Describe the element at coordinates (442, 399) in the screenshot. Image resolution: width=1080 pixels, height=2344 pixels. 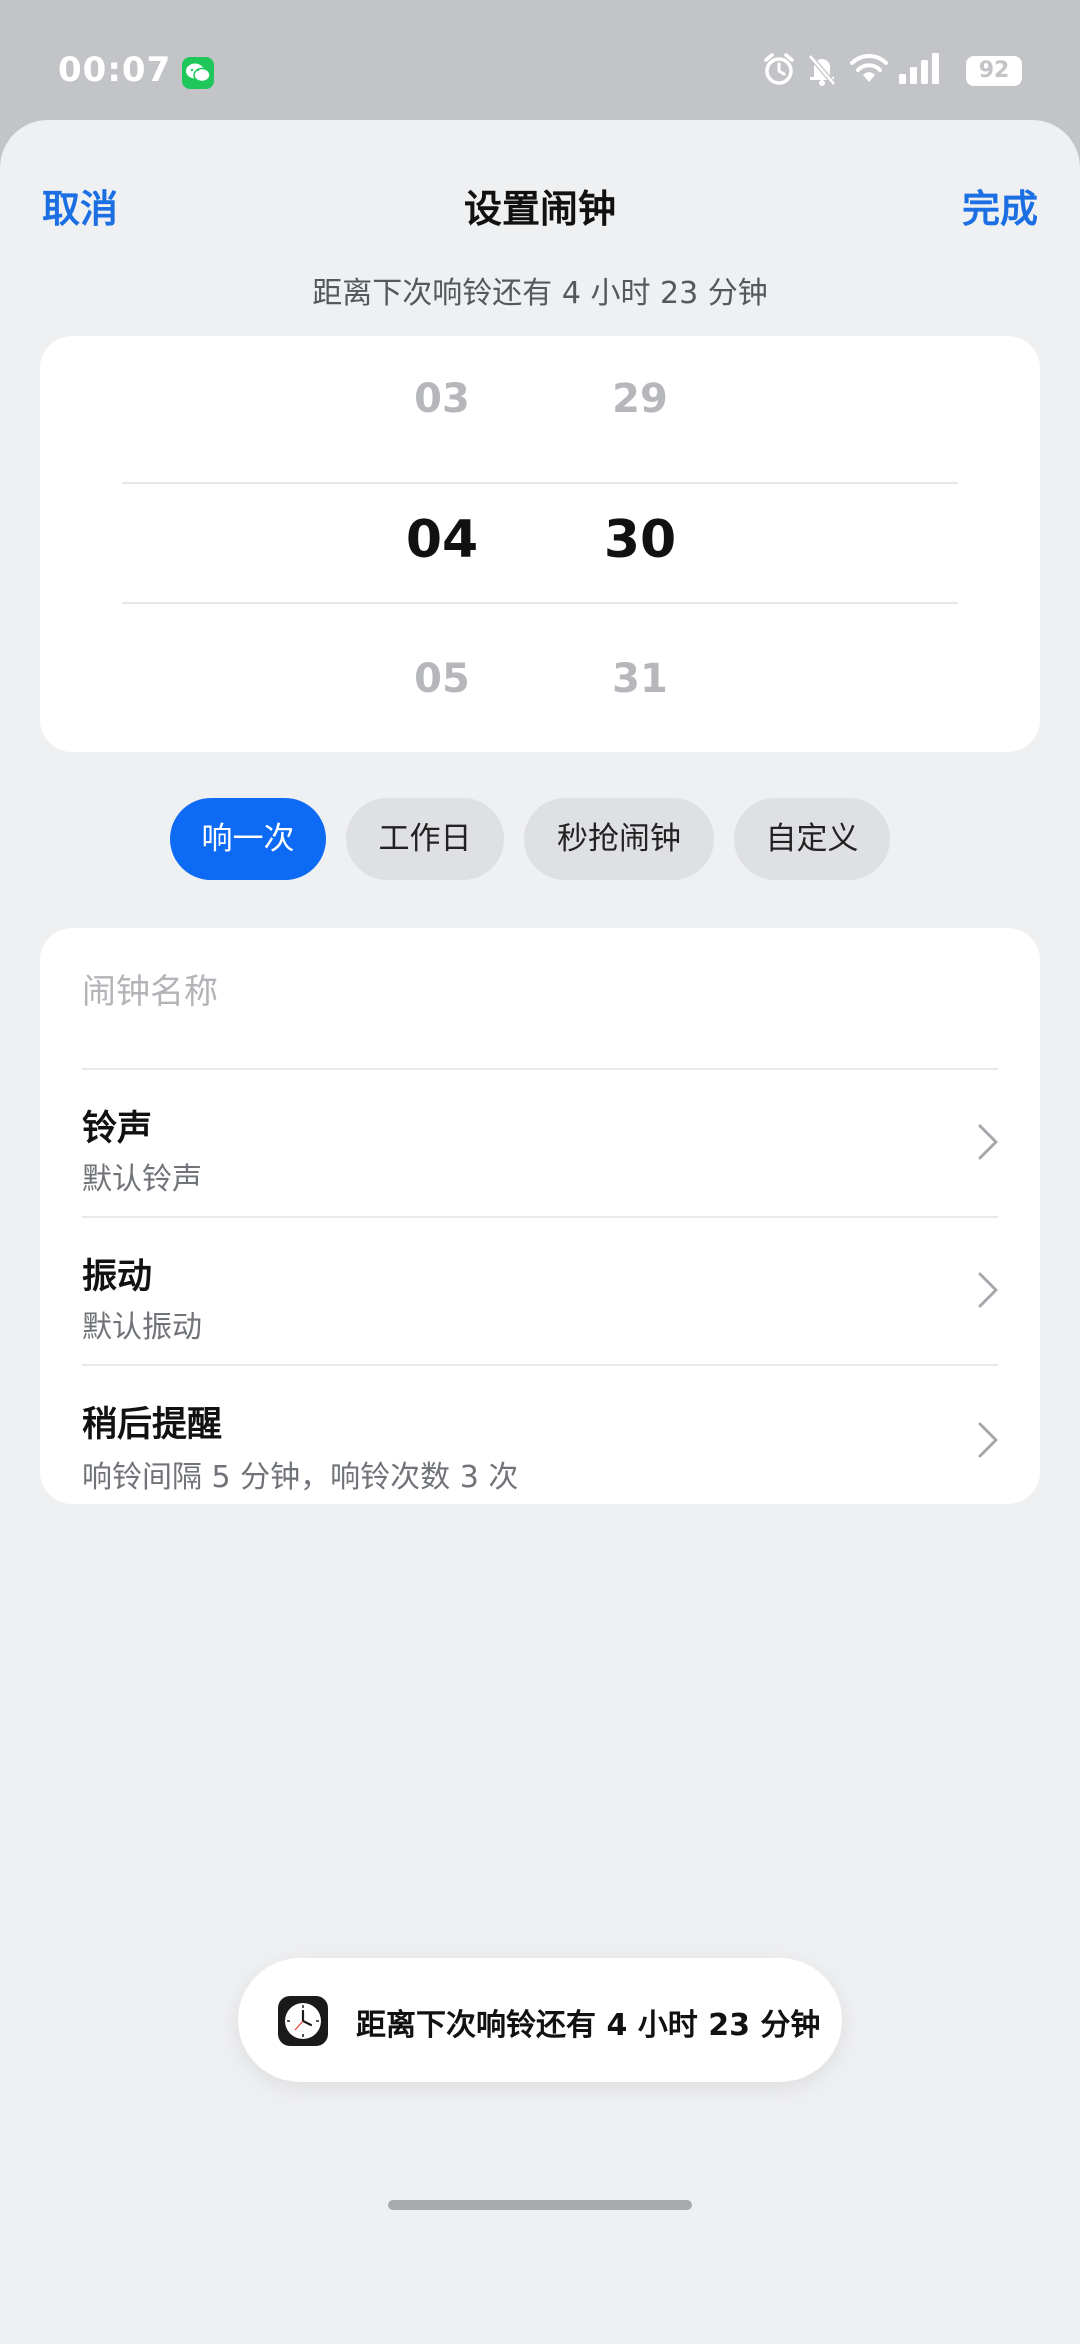
I see `hour-prev: 03` at that location.